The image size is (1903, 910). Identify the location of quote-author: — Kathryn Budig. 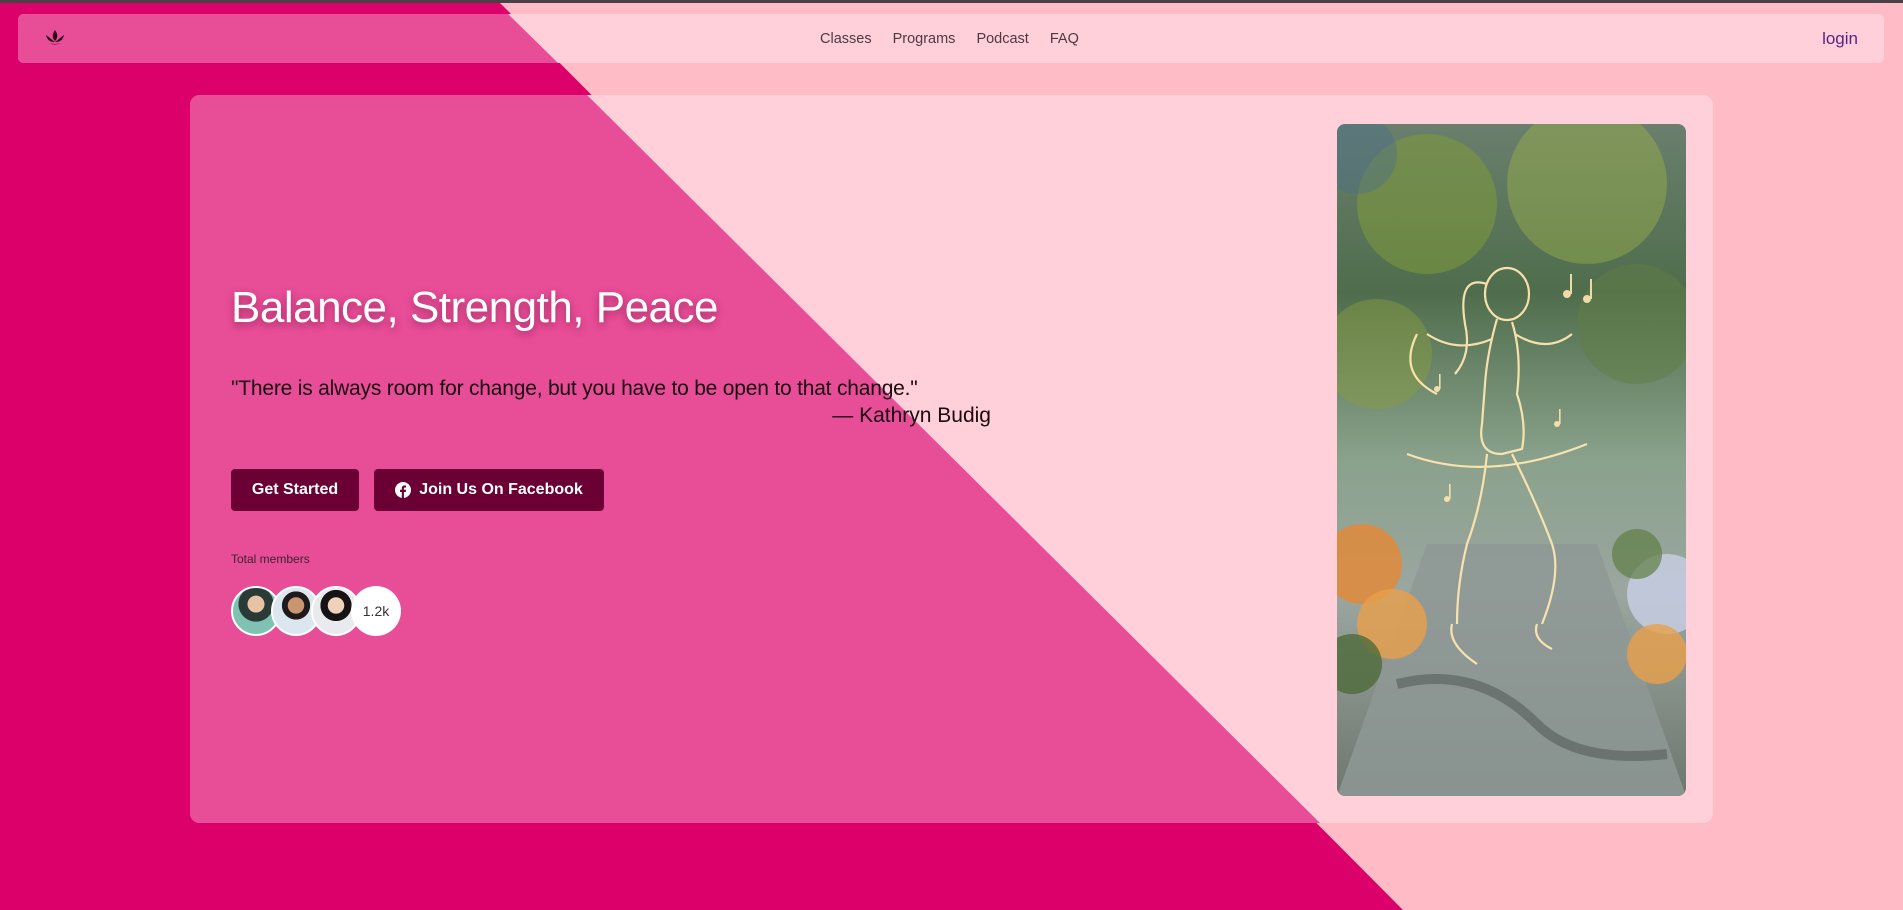
(911, 415).